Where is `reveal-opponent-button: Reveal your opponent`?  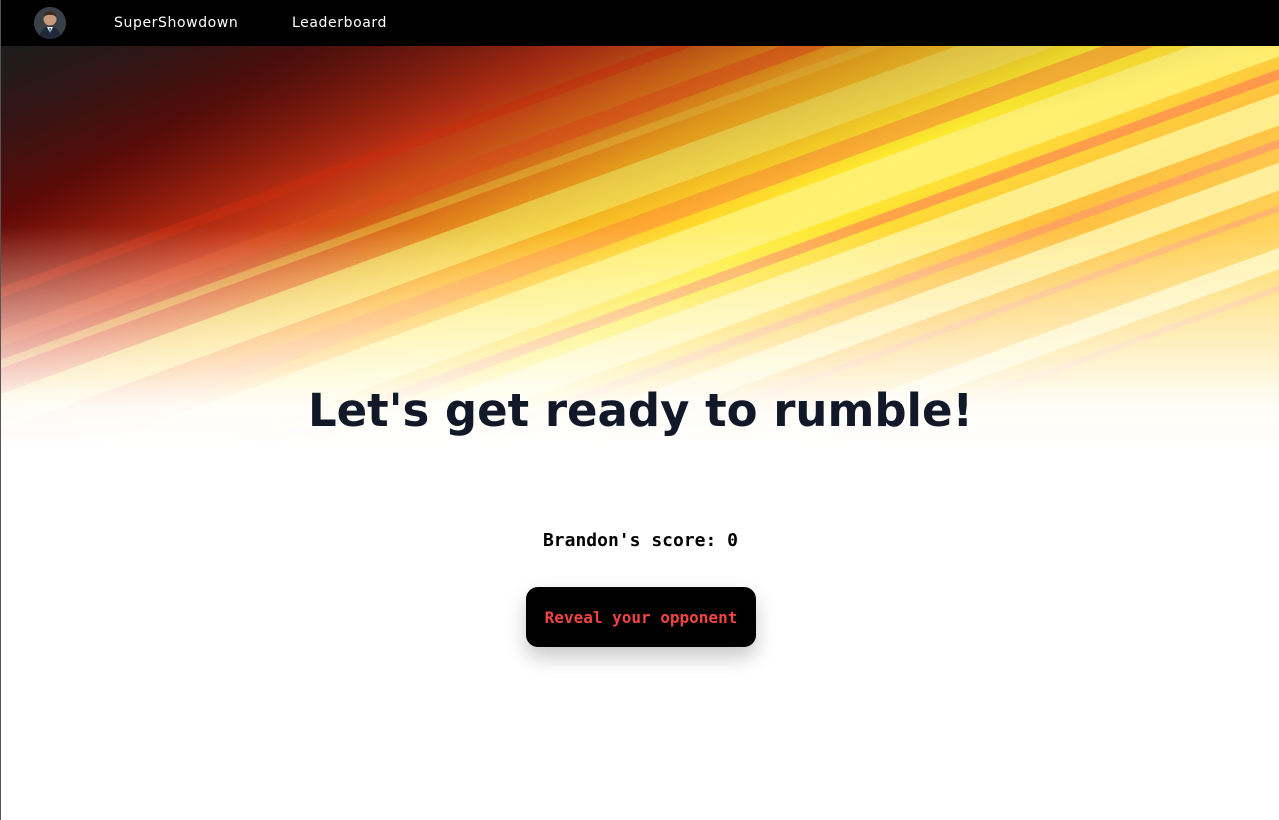 reveal-opponent-button: Reveal your opponent is located at coordinates (641, 617).